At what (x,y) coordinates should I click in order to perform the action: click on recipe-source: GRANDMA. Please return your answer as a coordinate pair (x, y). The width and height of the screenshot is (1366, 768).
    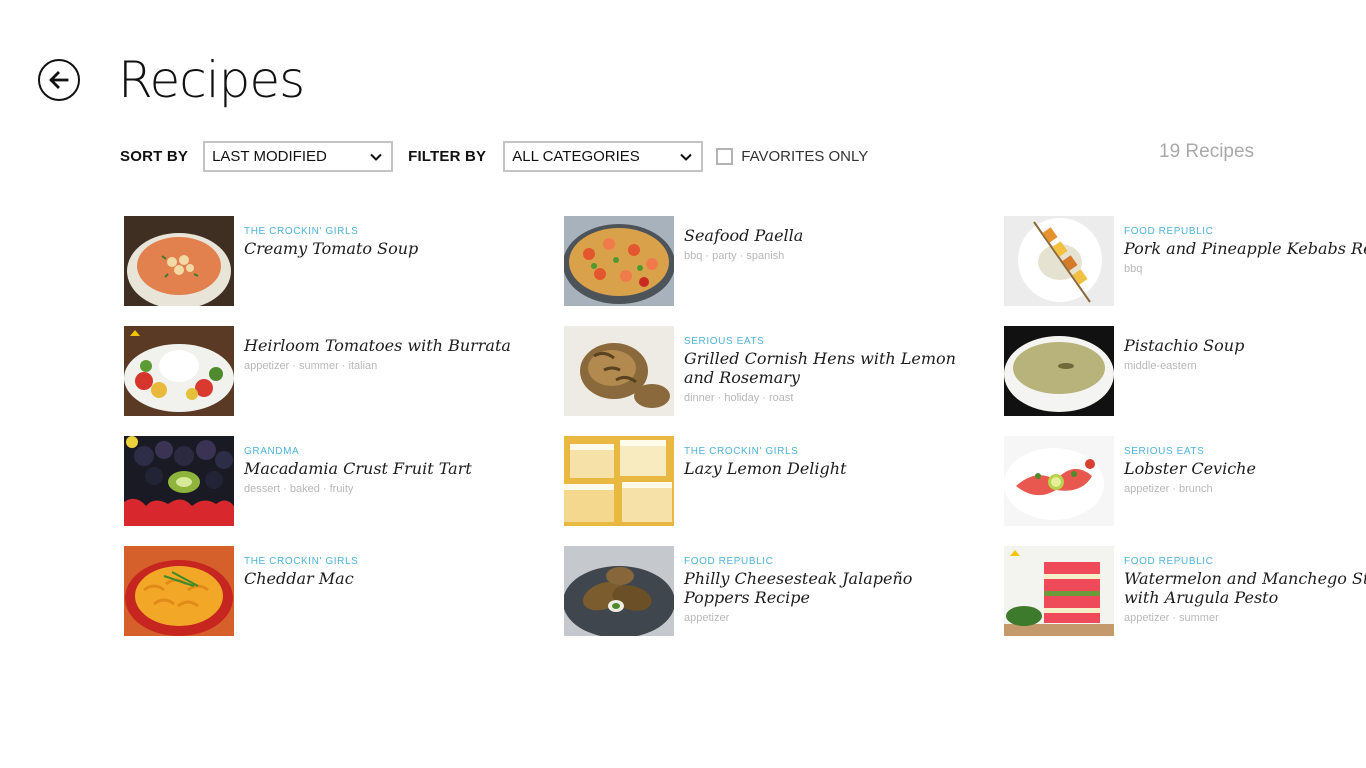
    Looking at the image, I should click on (272, 451).